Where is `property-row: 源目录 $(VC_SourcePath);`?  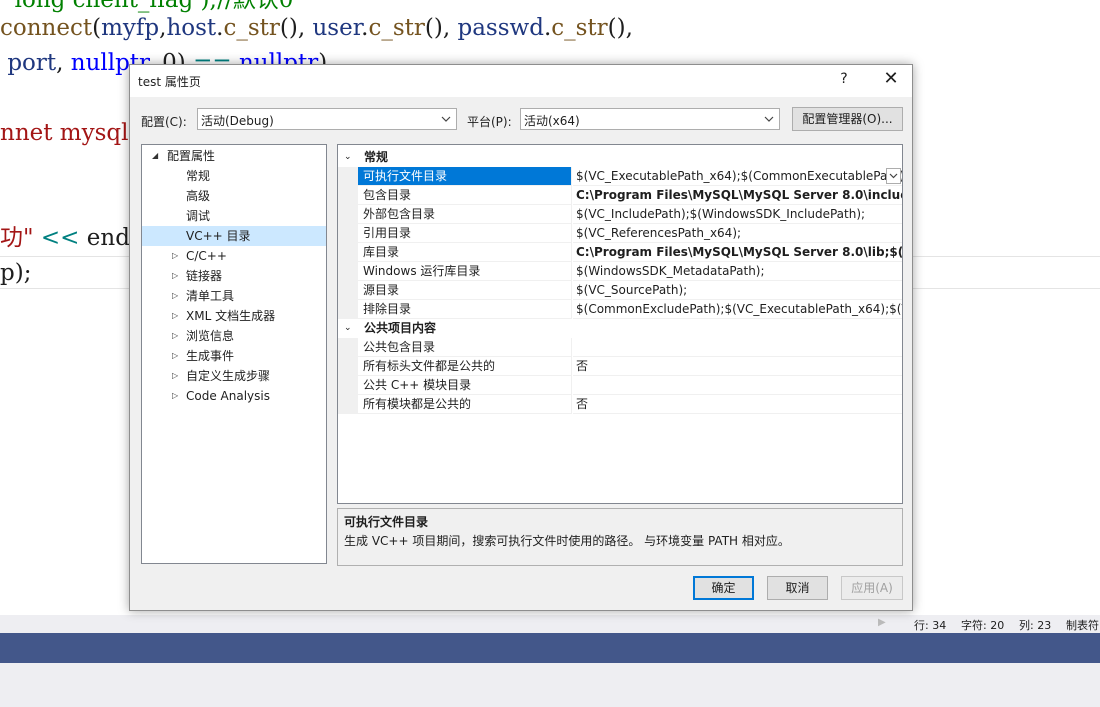
property-row: 源目录 $(VC_SourcePath); is located at coordinates (620, 290).